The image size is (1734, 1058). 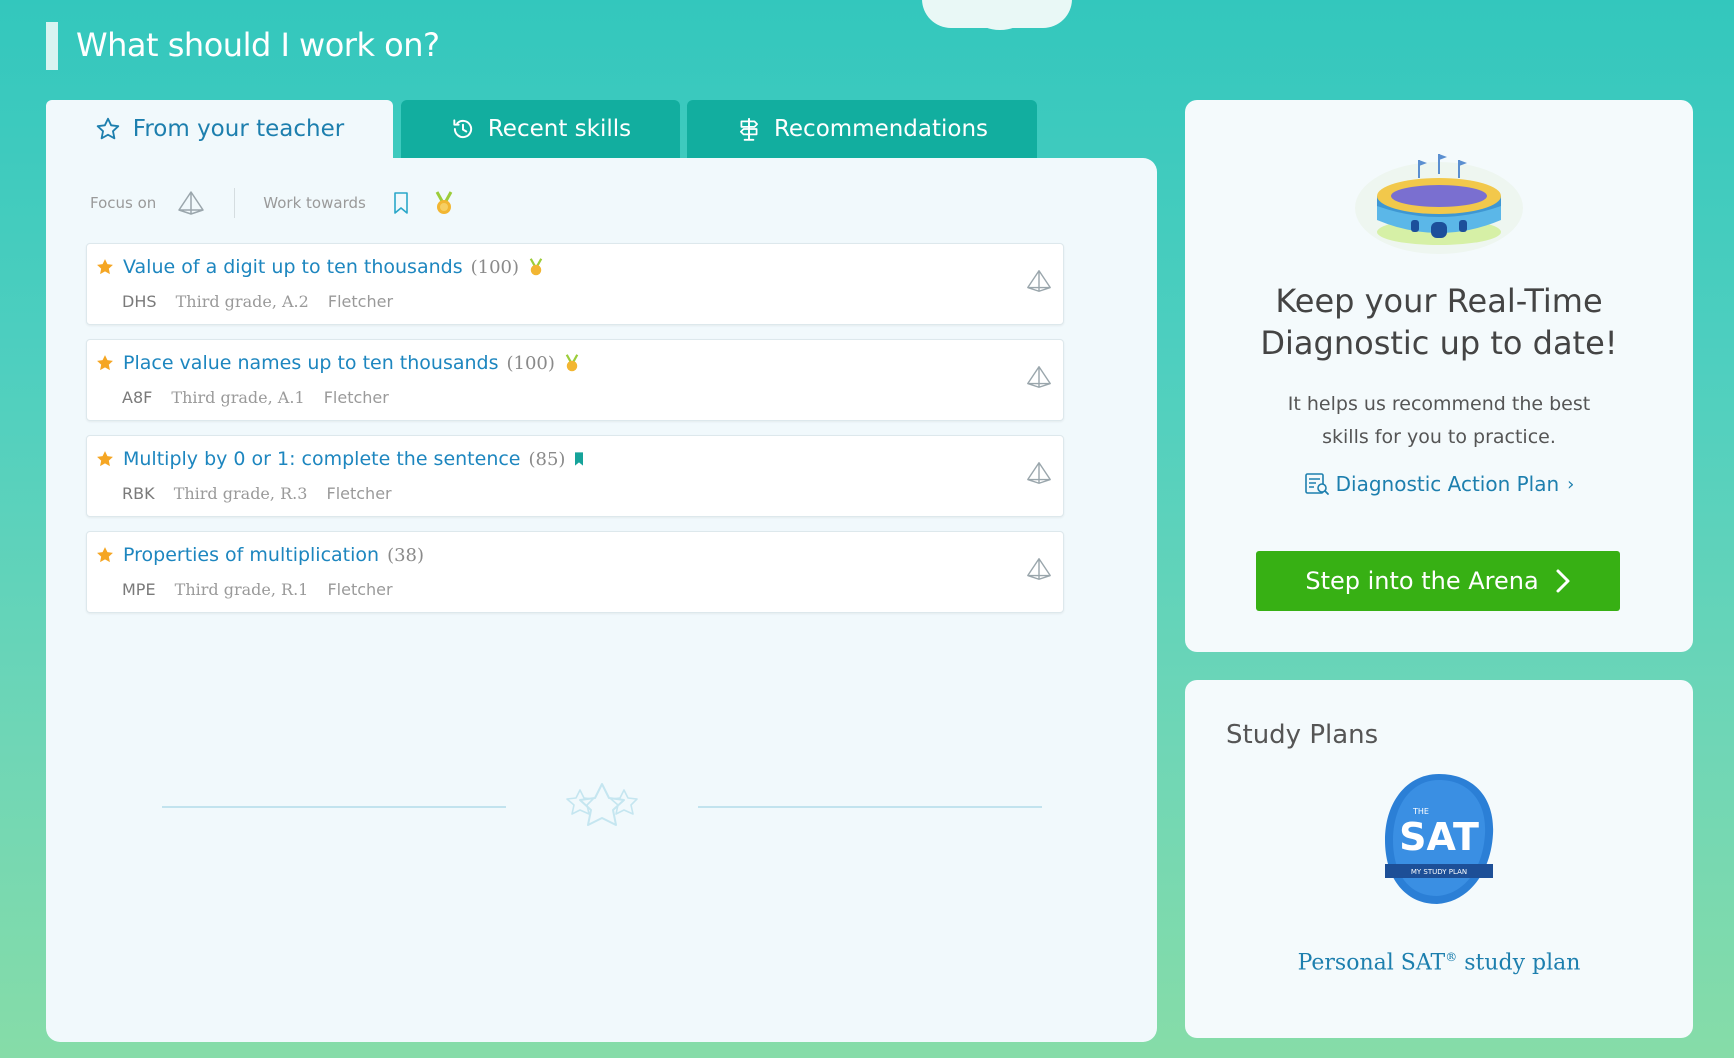 I want to click on action-plan-icon, so click(x=1316, y=484).